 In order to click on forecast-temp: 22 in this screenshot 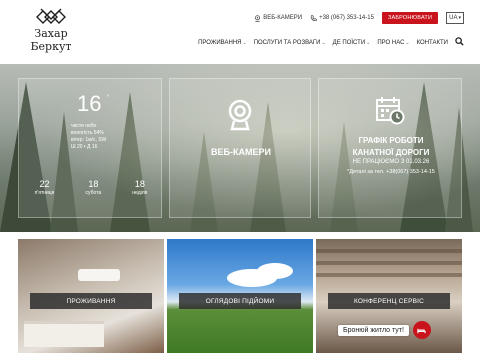, I will do `click(44, 184)`.